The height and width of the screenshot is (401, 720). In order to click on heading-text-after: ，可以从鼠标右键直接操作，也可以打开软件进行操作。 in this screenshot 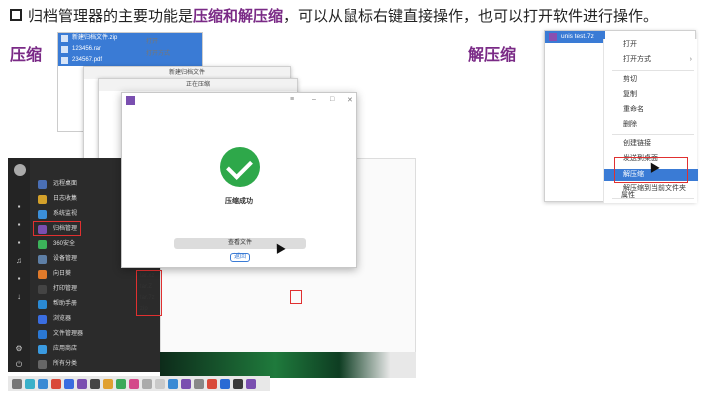, I will do `click(471, 16)`.